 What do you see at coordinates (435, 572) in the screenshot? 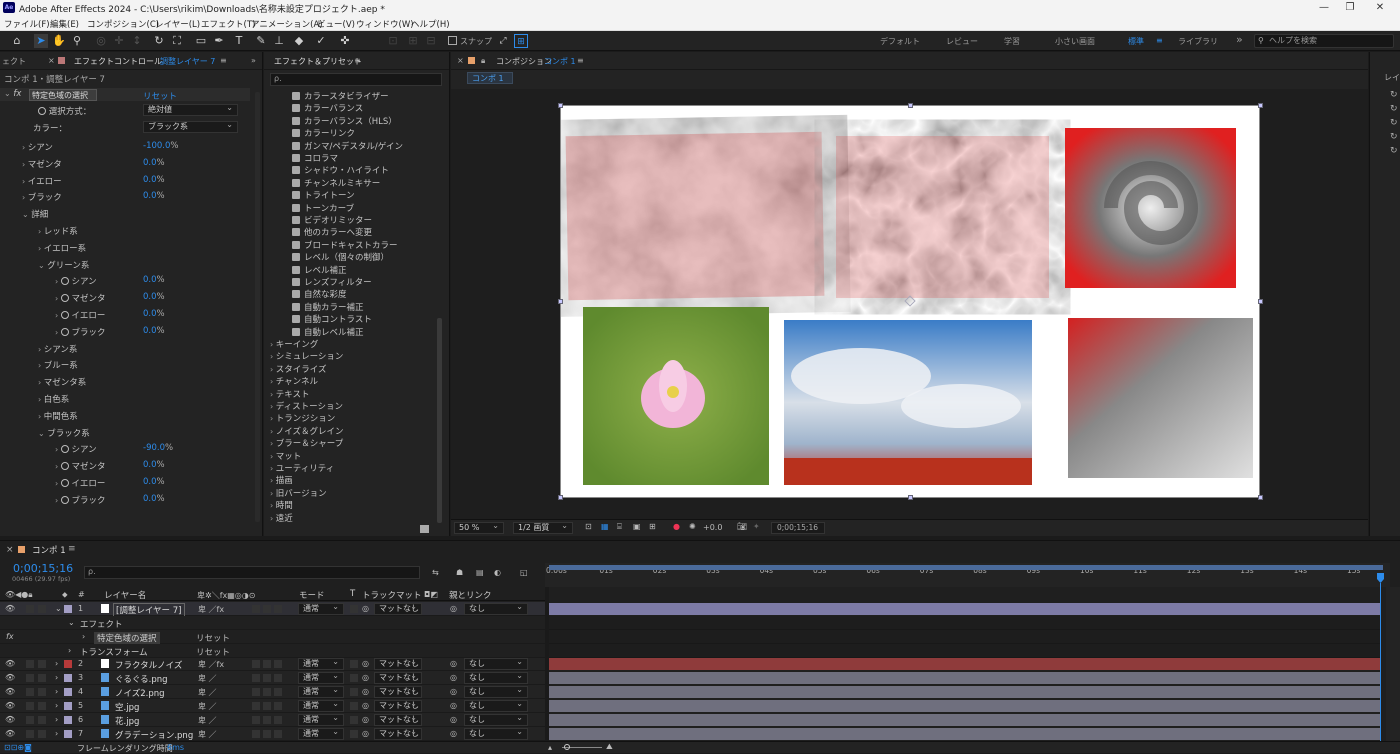
I see `comp-mini-flowchart-icon: ⇆` at bounding box center [435, 572].